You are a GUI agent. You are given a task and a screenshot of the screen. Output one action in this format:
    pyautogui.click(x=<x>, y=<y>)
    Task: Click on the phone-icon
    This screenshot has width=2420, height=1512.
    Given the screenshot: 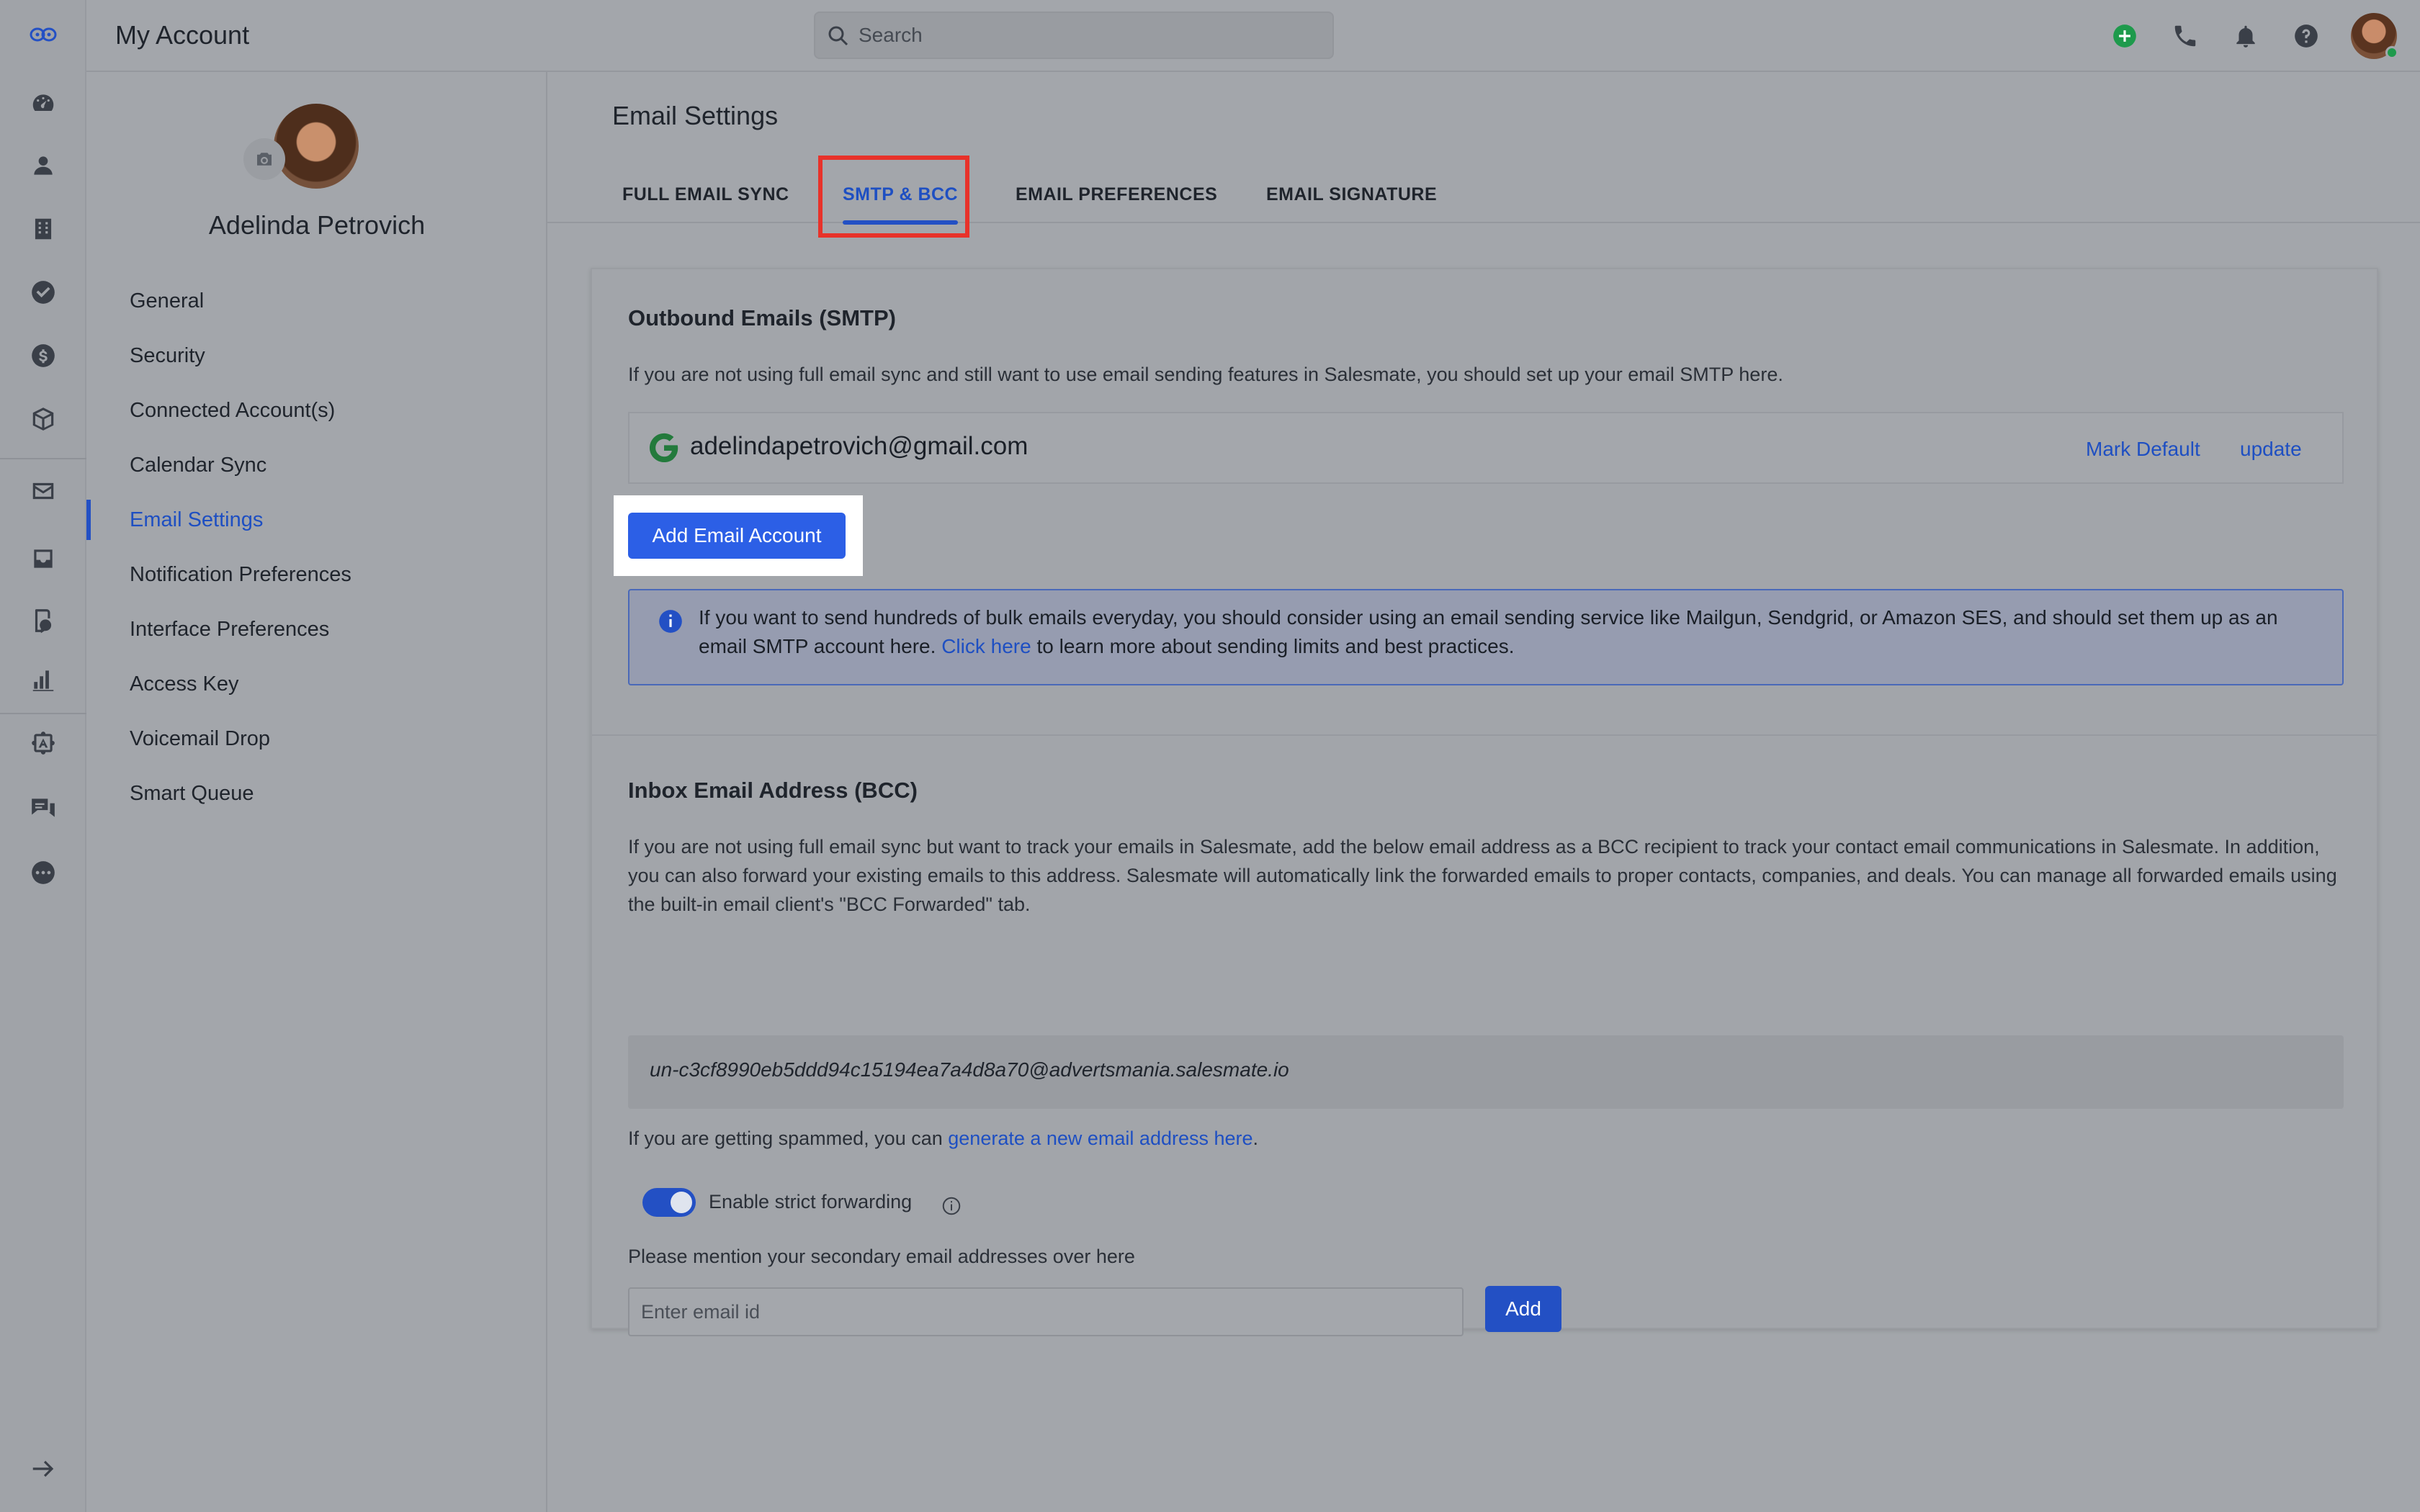 What is the action you would take?
    pyautogui.click(x=2185, y=36)
    